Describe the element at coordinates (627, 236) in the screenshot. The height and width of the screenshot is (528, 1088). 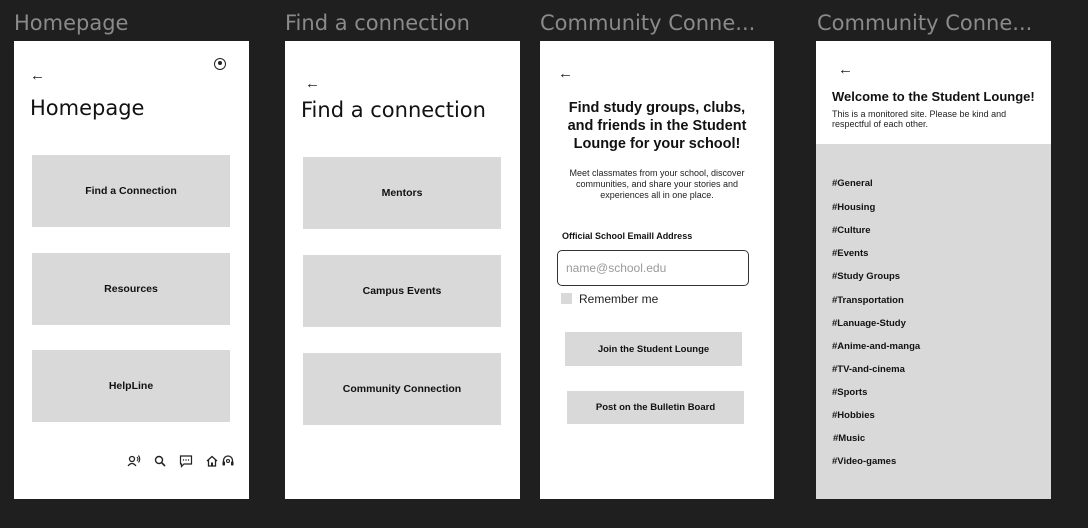
I see `email-label: Official School Emaill Address` at that location.